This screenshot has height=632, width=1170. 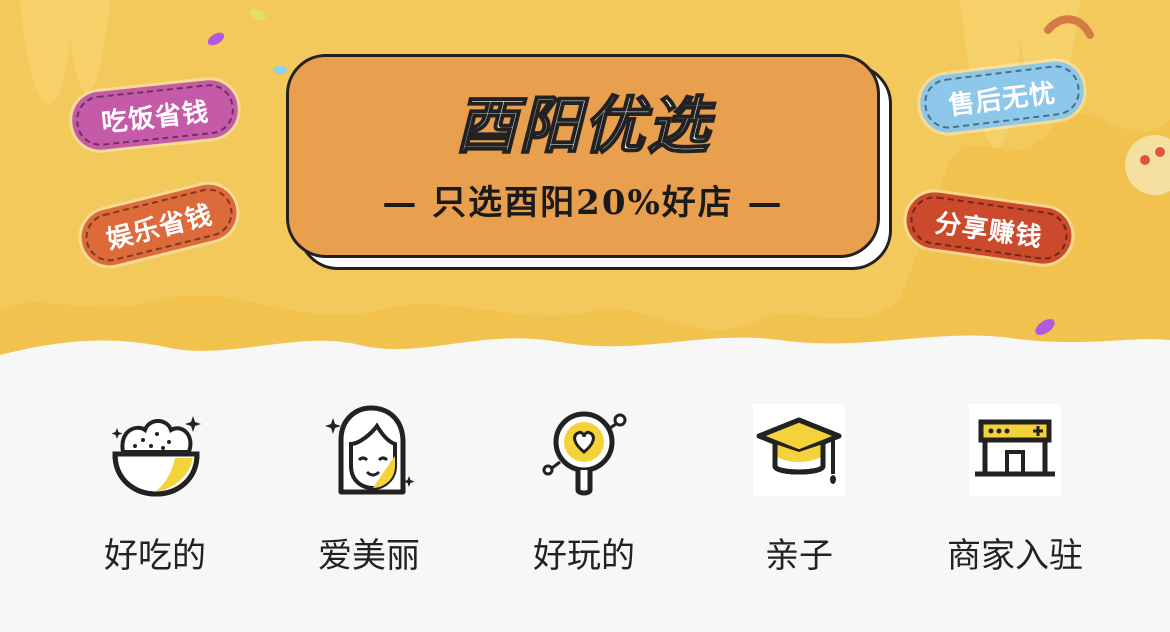 I want to click on beauty-girl-icon, so click(x=370, y=450).